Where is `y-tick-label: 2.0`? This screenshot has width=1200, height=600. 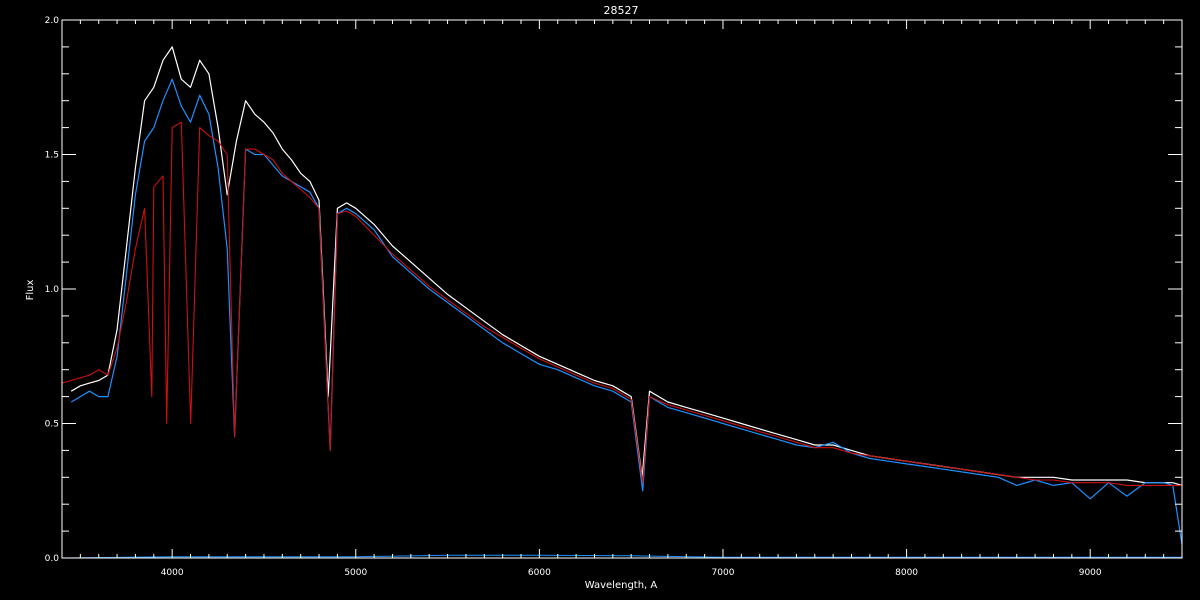 y-tick-label: 2.0 is located at coordinates (52, 21).